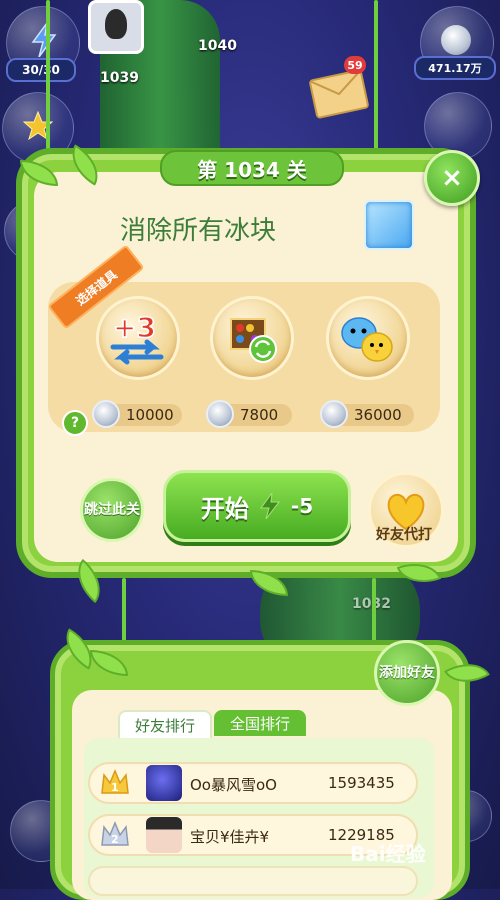 This screenshot has height=900, width=500. What do you see at coordinates (260, 723) in the screenshot?
I see `tab-national-ranking: 全国排行` at bounding box center [260, 723].